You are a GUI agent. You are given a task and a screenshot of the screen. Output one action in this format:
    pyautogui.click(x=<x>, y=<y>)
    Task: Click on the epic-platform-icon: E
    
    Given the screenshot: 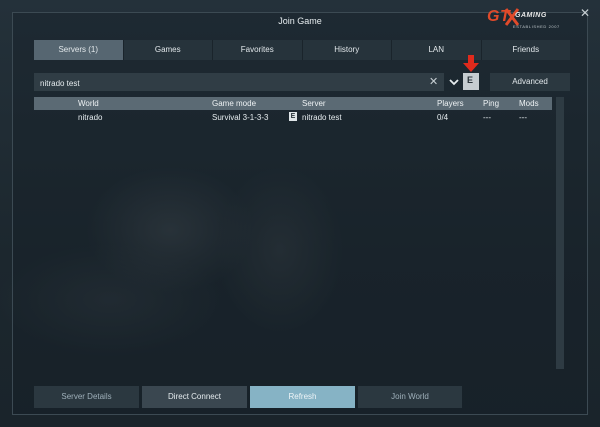 What is the action you would take?
    pyautogui.click(x=293, y=116)
    